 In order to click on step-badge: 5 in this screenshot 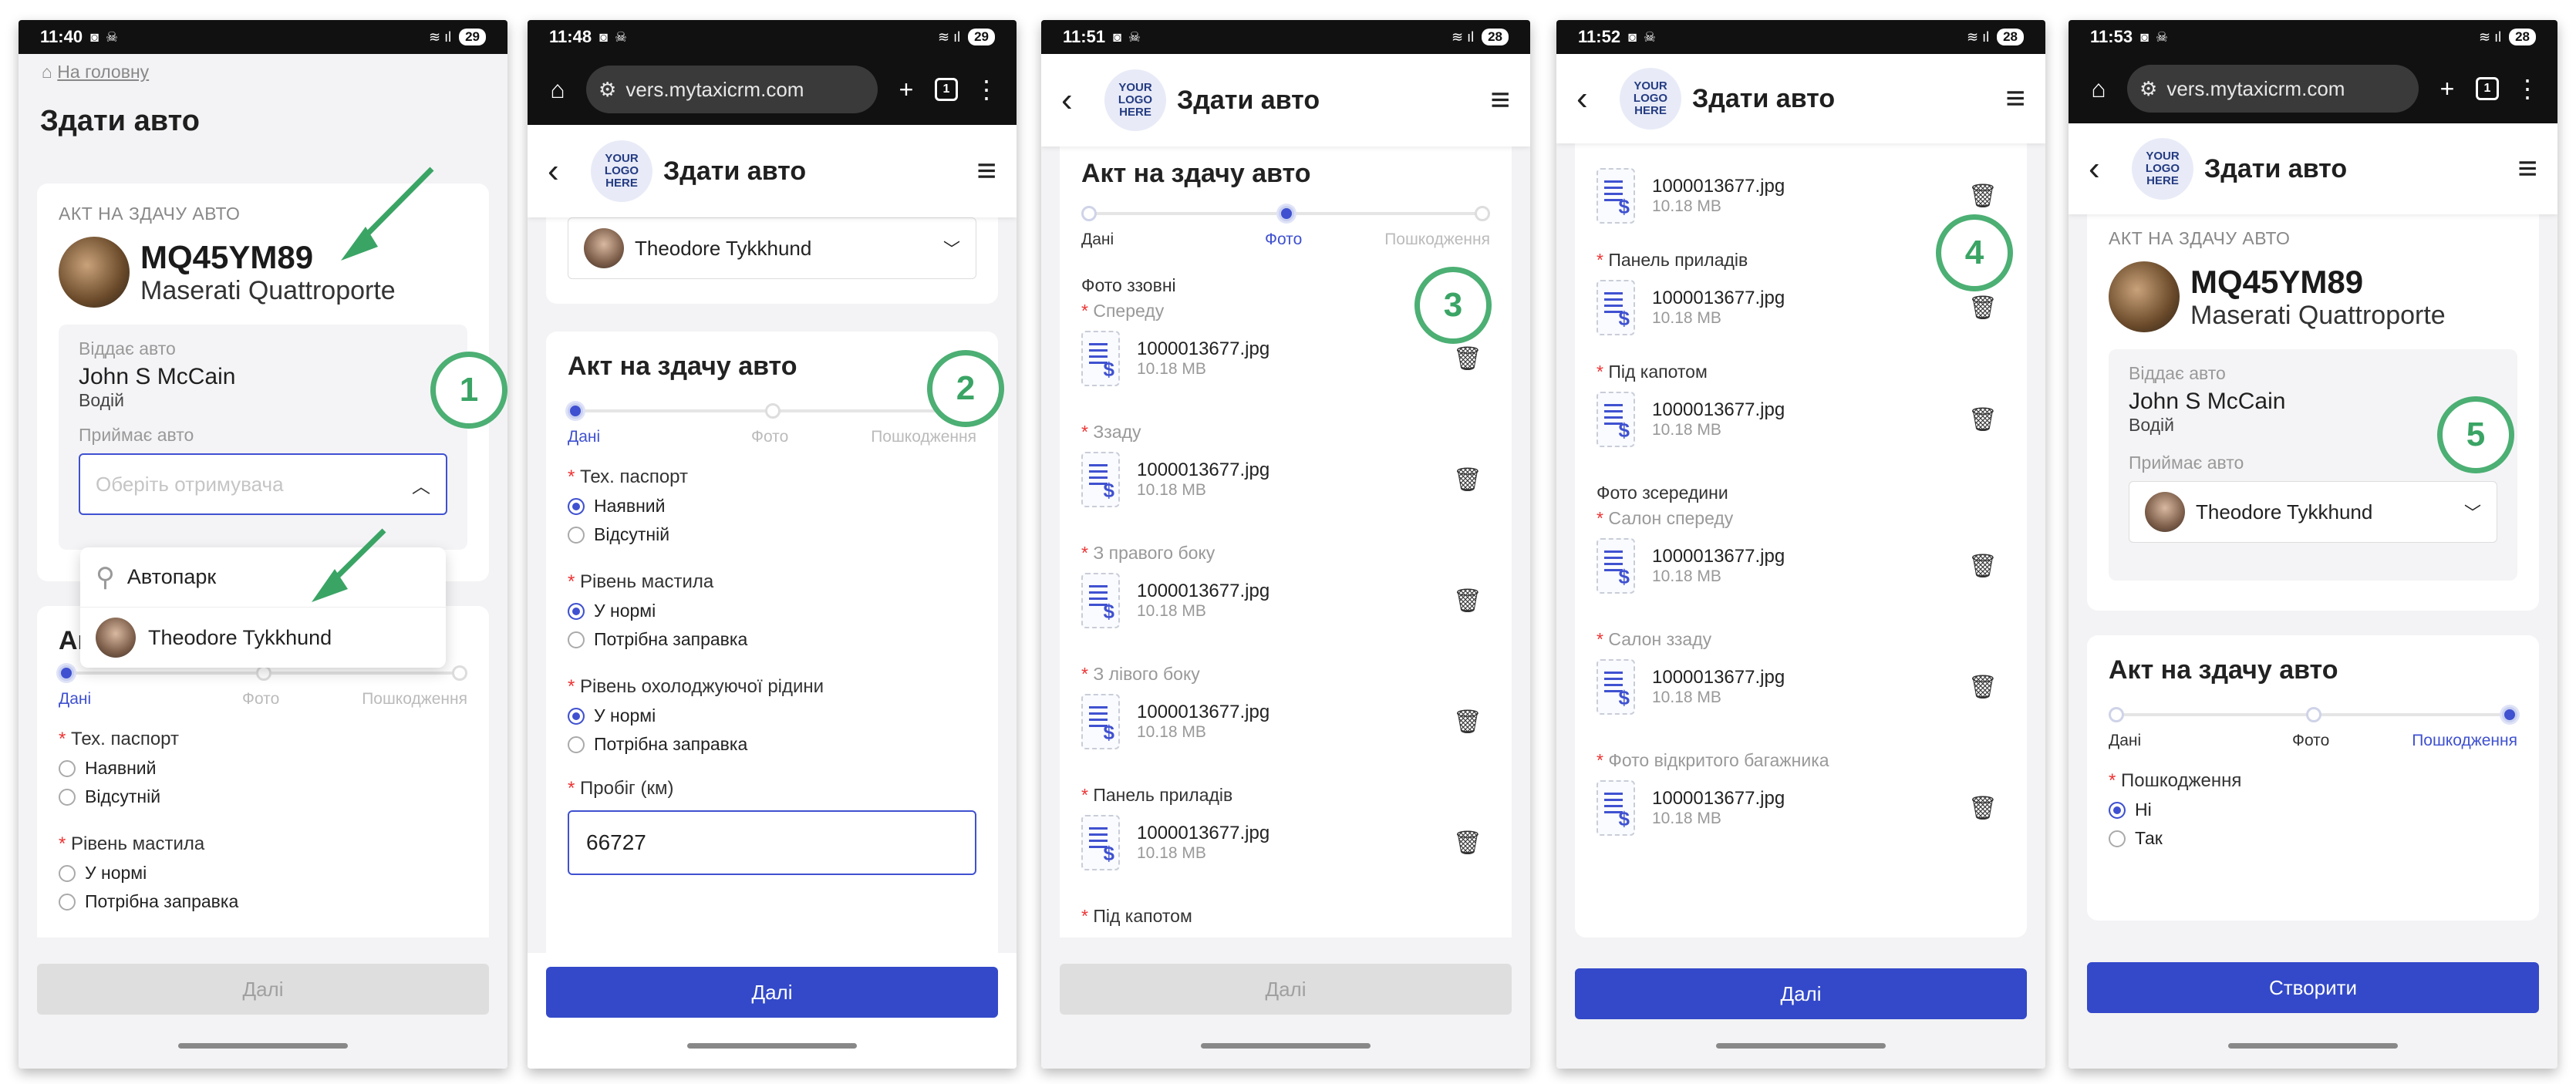, I will do `click(2475, 435)`.